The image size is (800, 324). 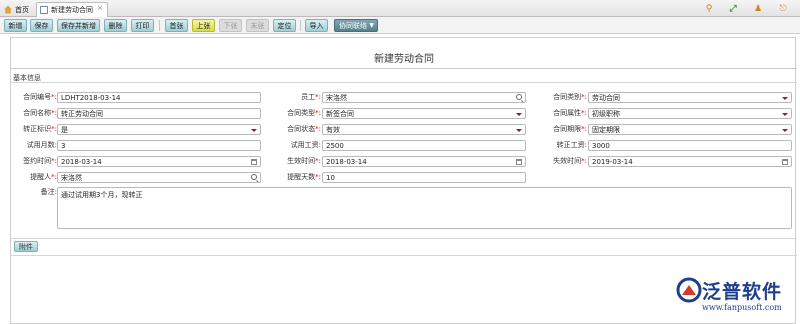 What do you see at coordinates (257, 25) in the screenshot?
I see `last-record-button: 末张` at bounding box center [257, 25].